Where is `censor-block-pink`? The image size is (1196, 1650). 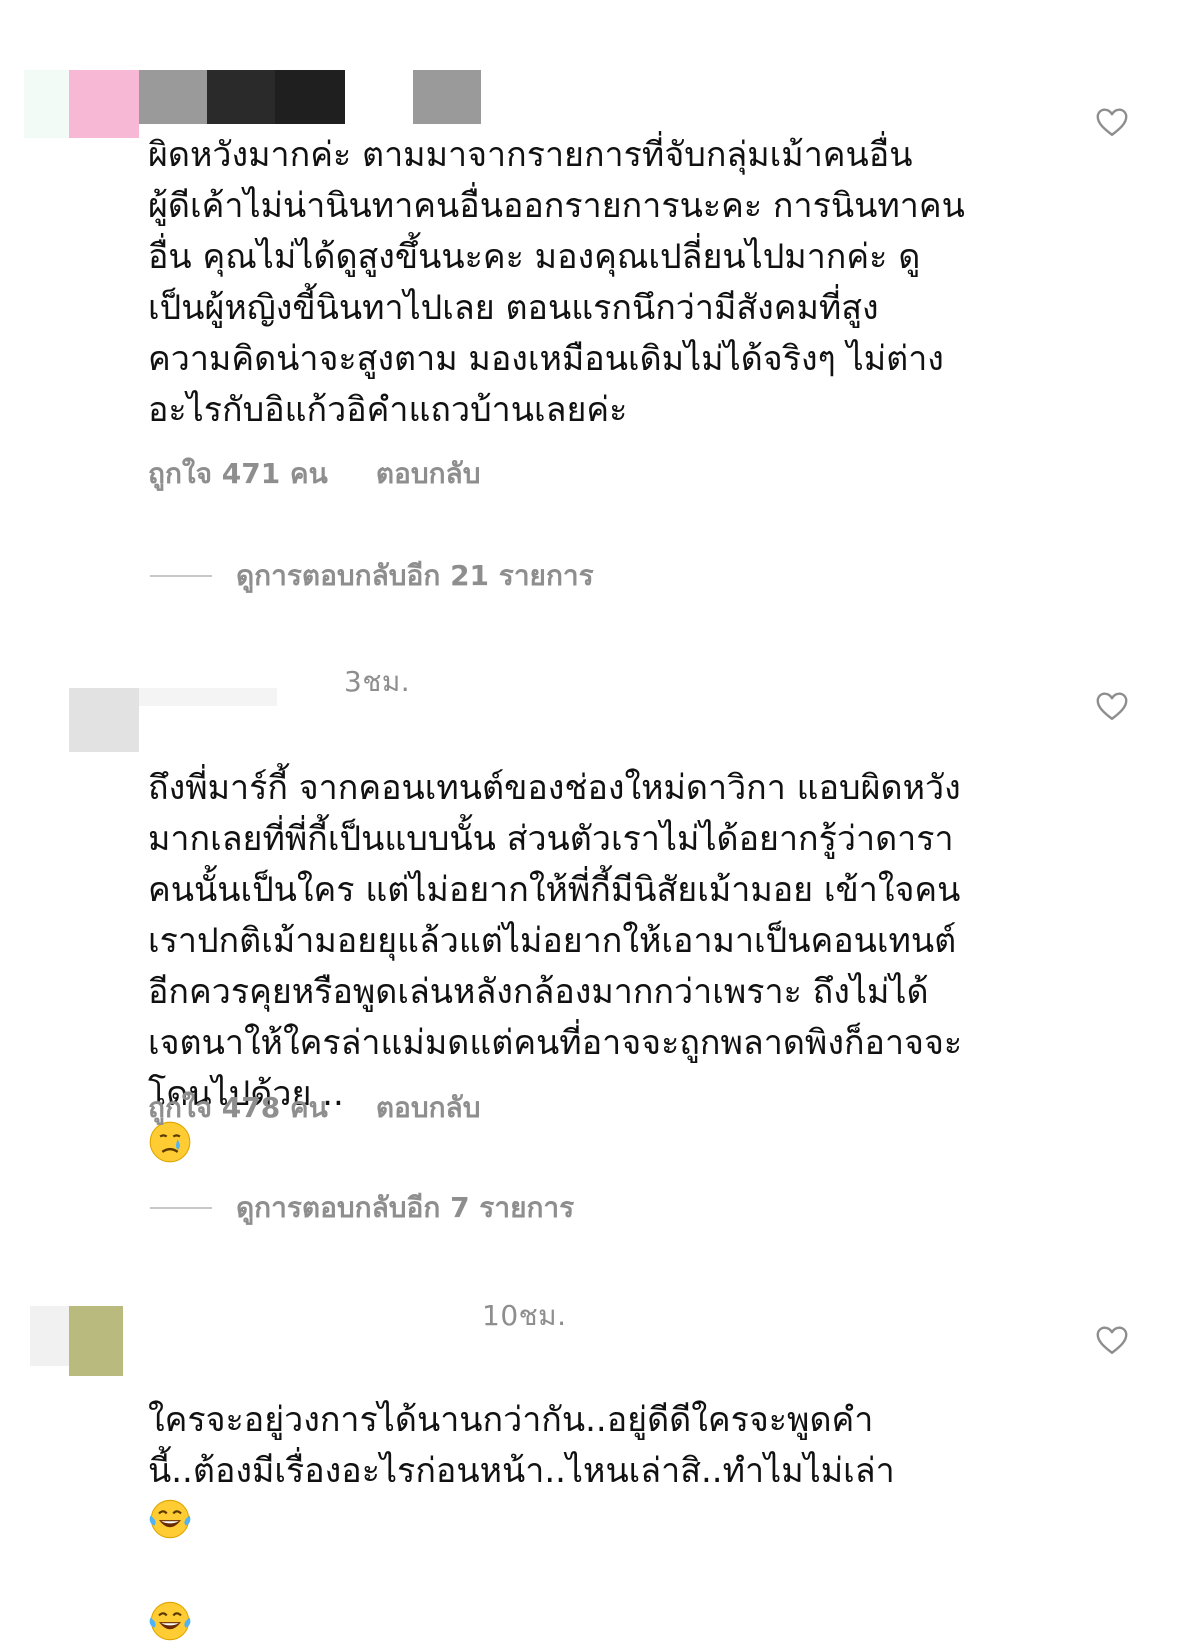 censor-block-pink is located at coordinates (104, 104).